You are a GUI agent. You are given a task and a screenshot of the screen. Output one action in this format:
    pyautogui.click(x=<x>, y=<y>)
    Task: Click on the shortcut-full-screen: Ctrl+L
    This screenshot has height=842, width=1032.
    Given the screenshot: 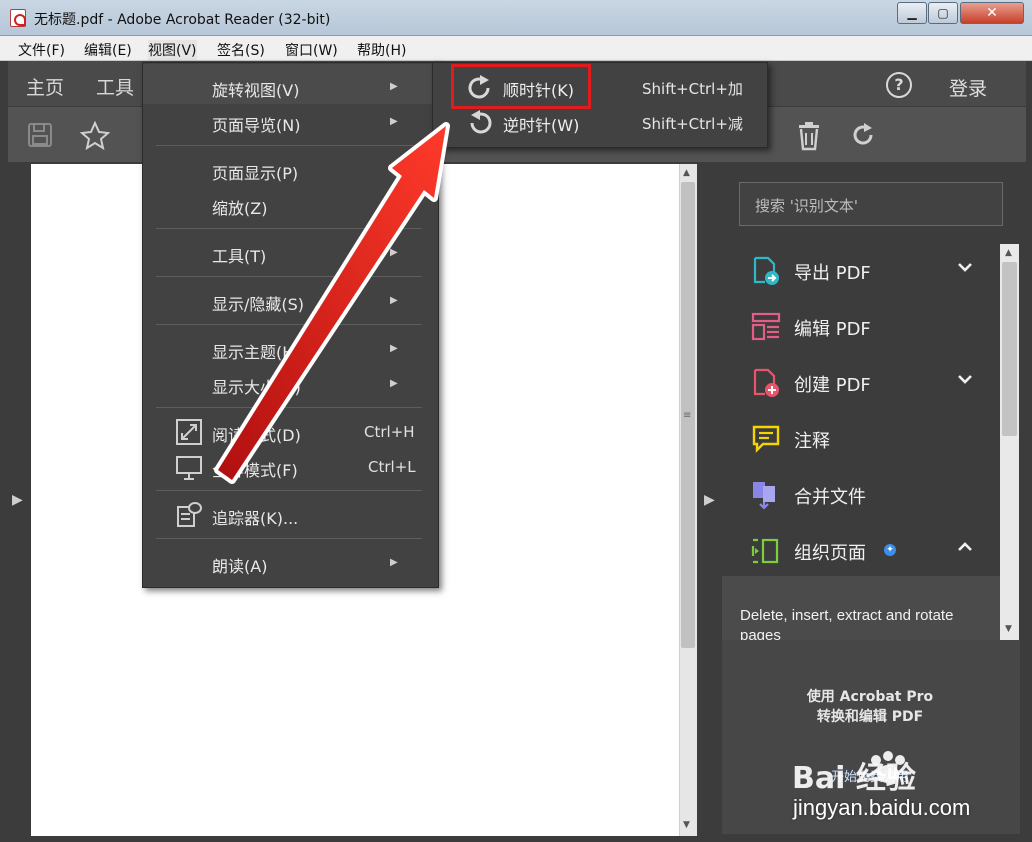 What is the action you would take?
    pyautogui.click(x=392, y=467)
    